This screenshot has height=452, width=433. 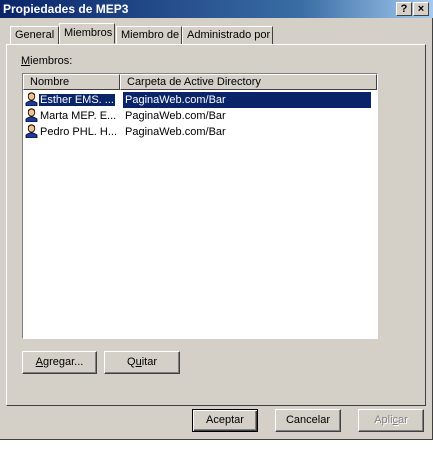 I want to click on remove-button-label: Quitar, so click(x=142, y=362).